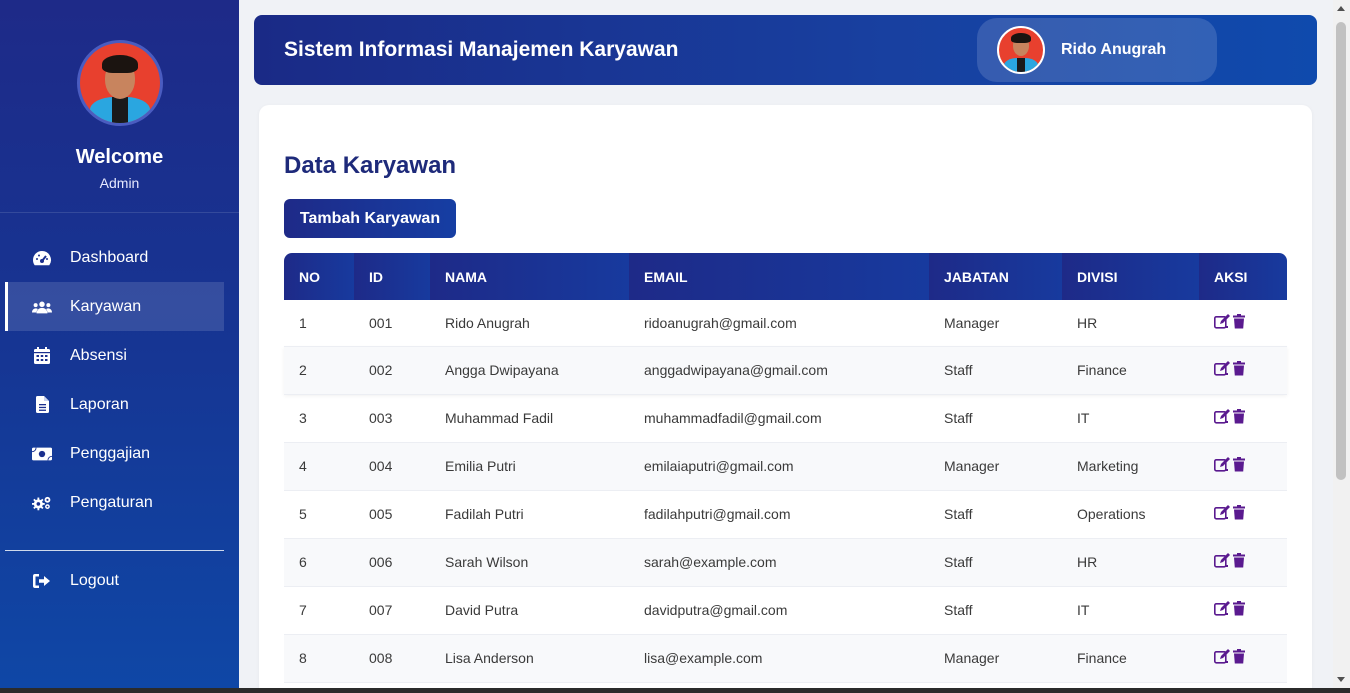  What do you see at coordinates (529, 466) in the screenshot?
I see `cell-nama: Emilia Putri` at bounding box center [529, 466].